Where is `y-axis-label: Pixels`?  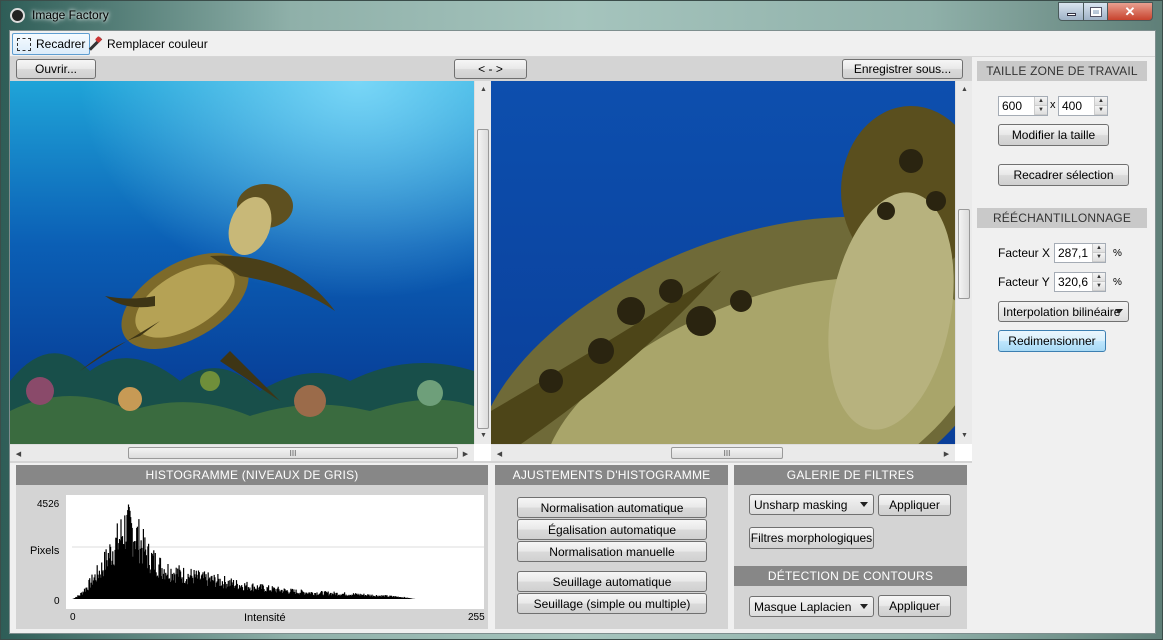 y-axis-label: Pixels is located at coordinates (45, 551).